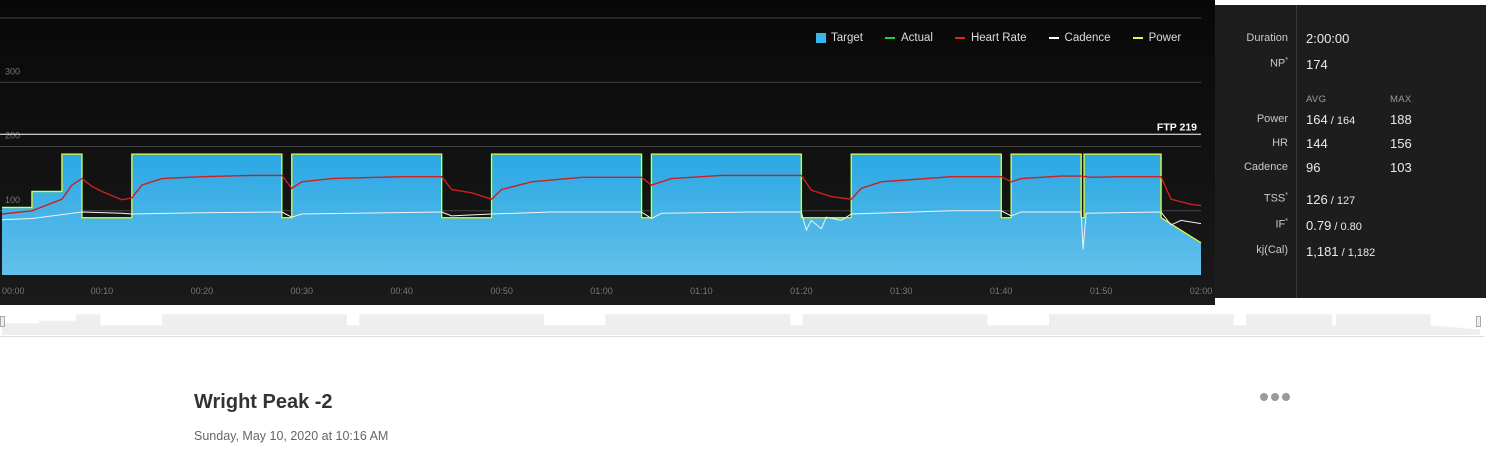  I want to click on power-avg: 164 / 164, so click(1331, 119).